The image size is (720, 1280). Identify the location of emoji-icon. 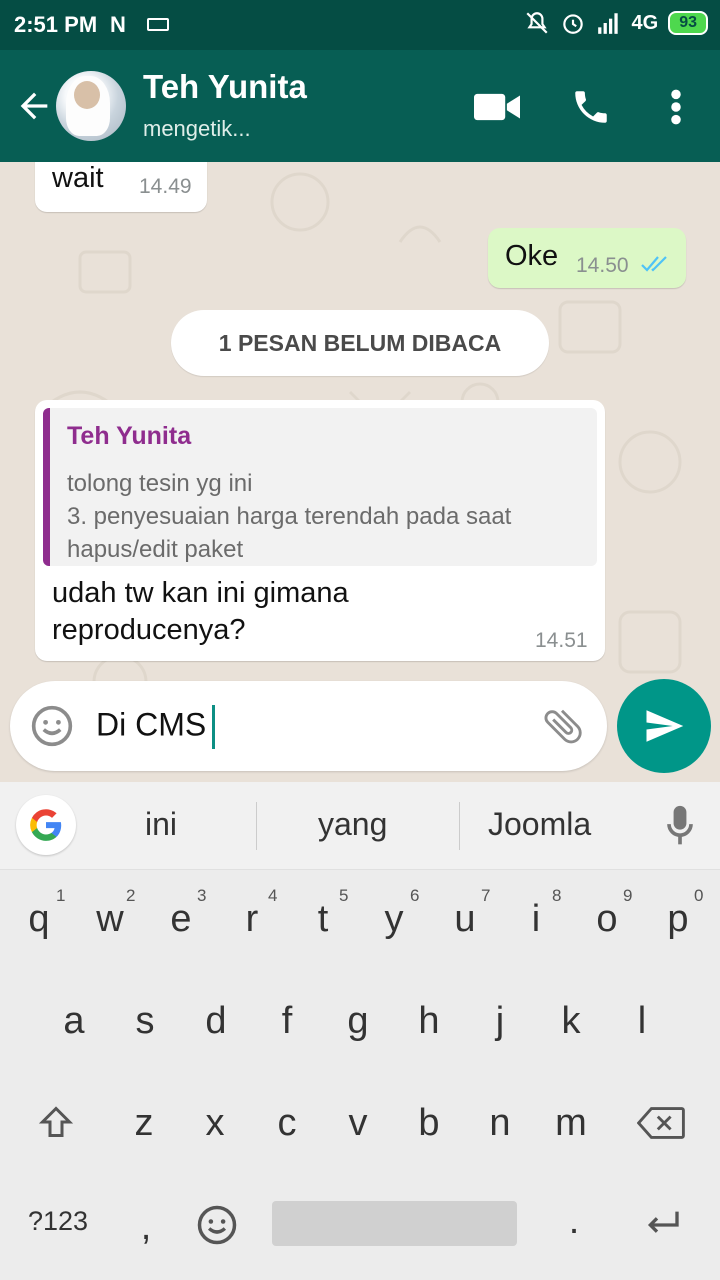
(52, 726).